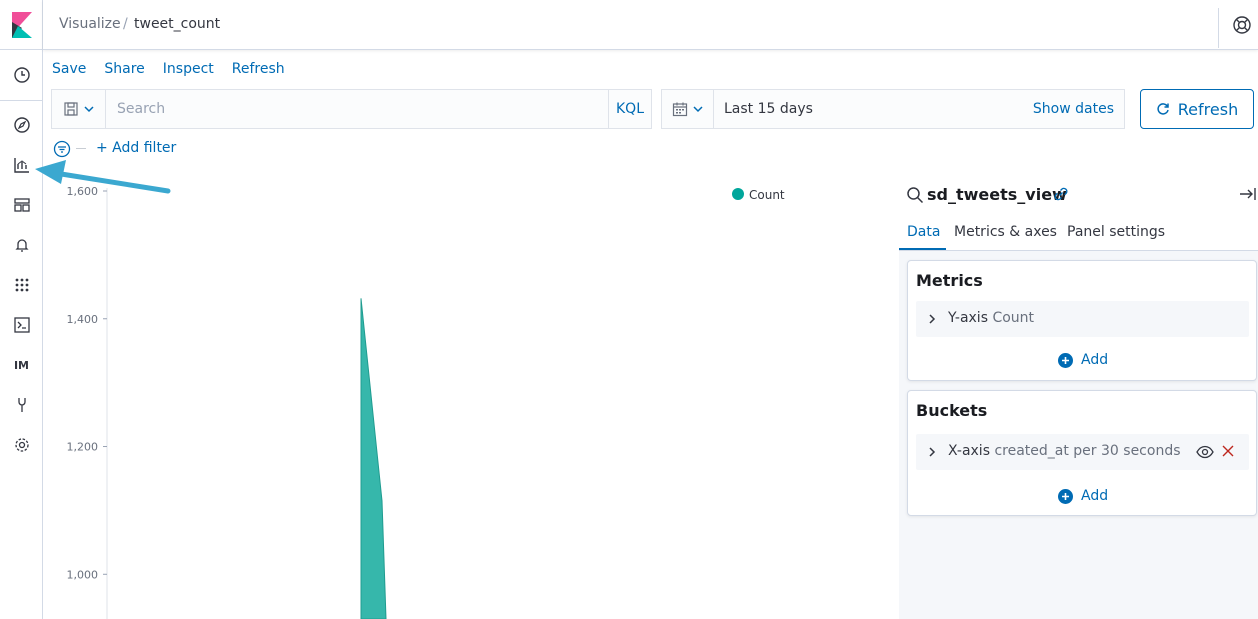 This screenshot has height=619, width=1258. Describe the element at coordinates (1061, 194) in the screenshot. I see `link-icon` at that location.